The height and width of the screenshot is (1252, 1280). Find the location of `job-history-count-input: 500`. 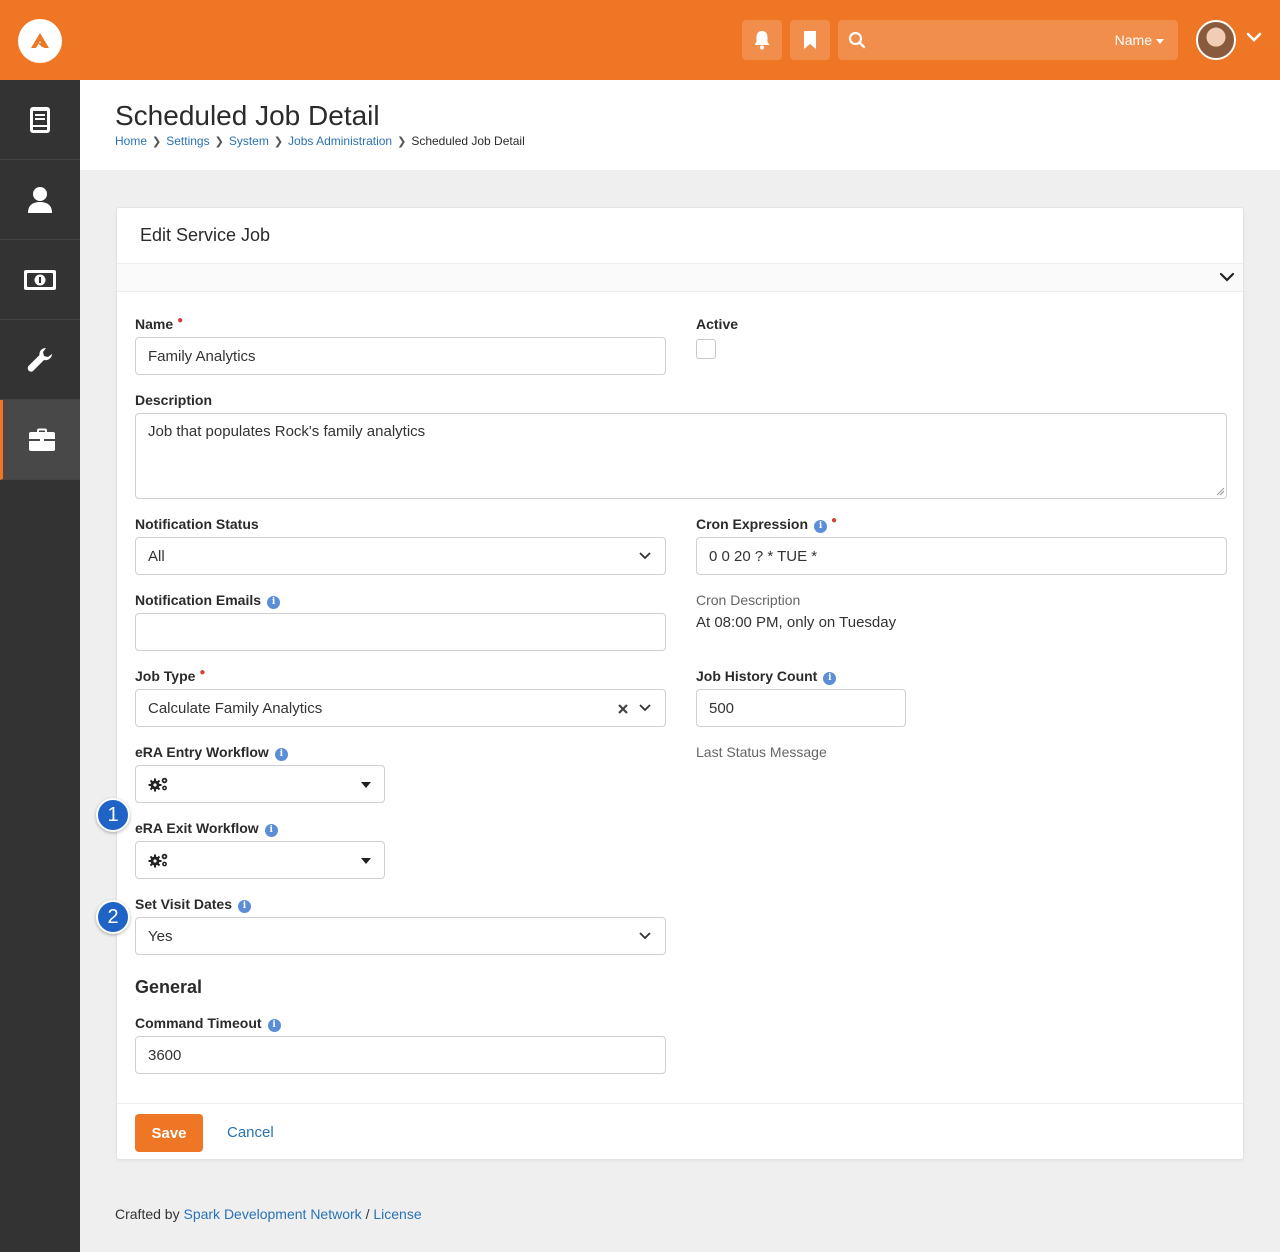

job-history-count-input: 500 is located at coordinates (801, 708).